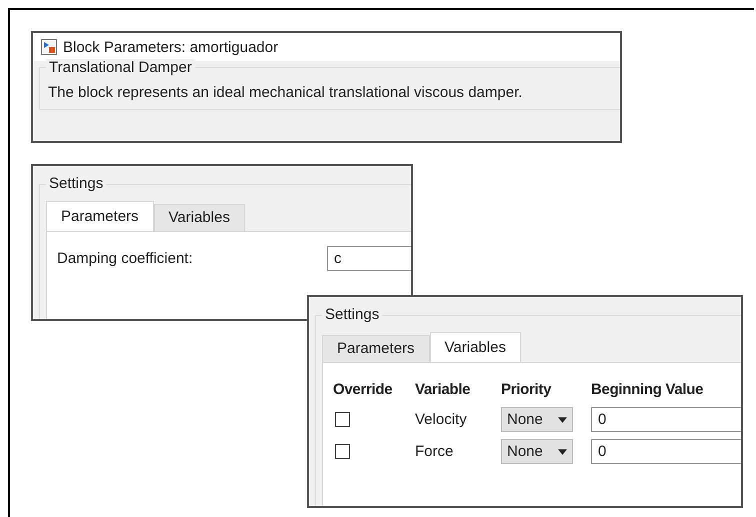 Image resolution: width=756 pixels, height=517 pixels. What do you see at coordinates (363, 389) in the screenshot?
I see `column-header: Override` at bounding box center [363, 389].